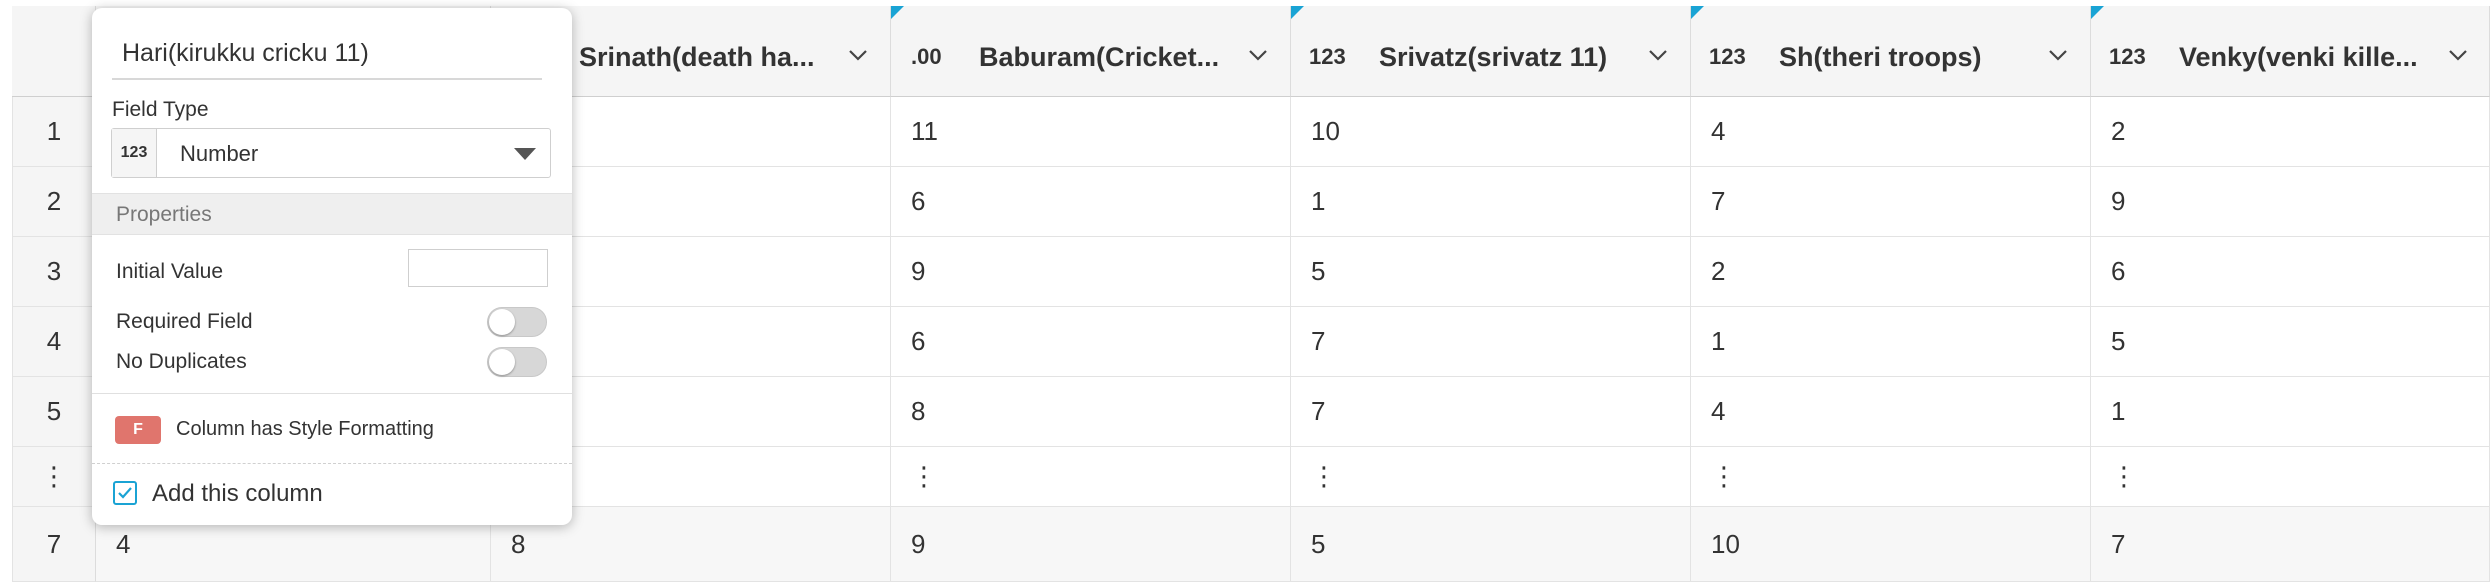  What do you see at coordinates (164, 214) in the screenshot?
I see `properties-label: Properties` at bounding box center [164, 214].